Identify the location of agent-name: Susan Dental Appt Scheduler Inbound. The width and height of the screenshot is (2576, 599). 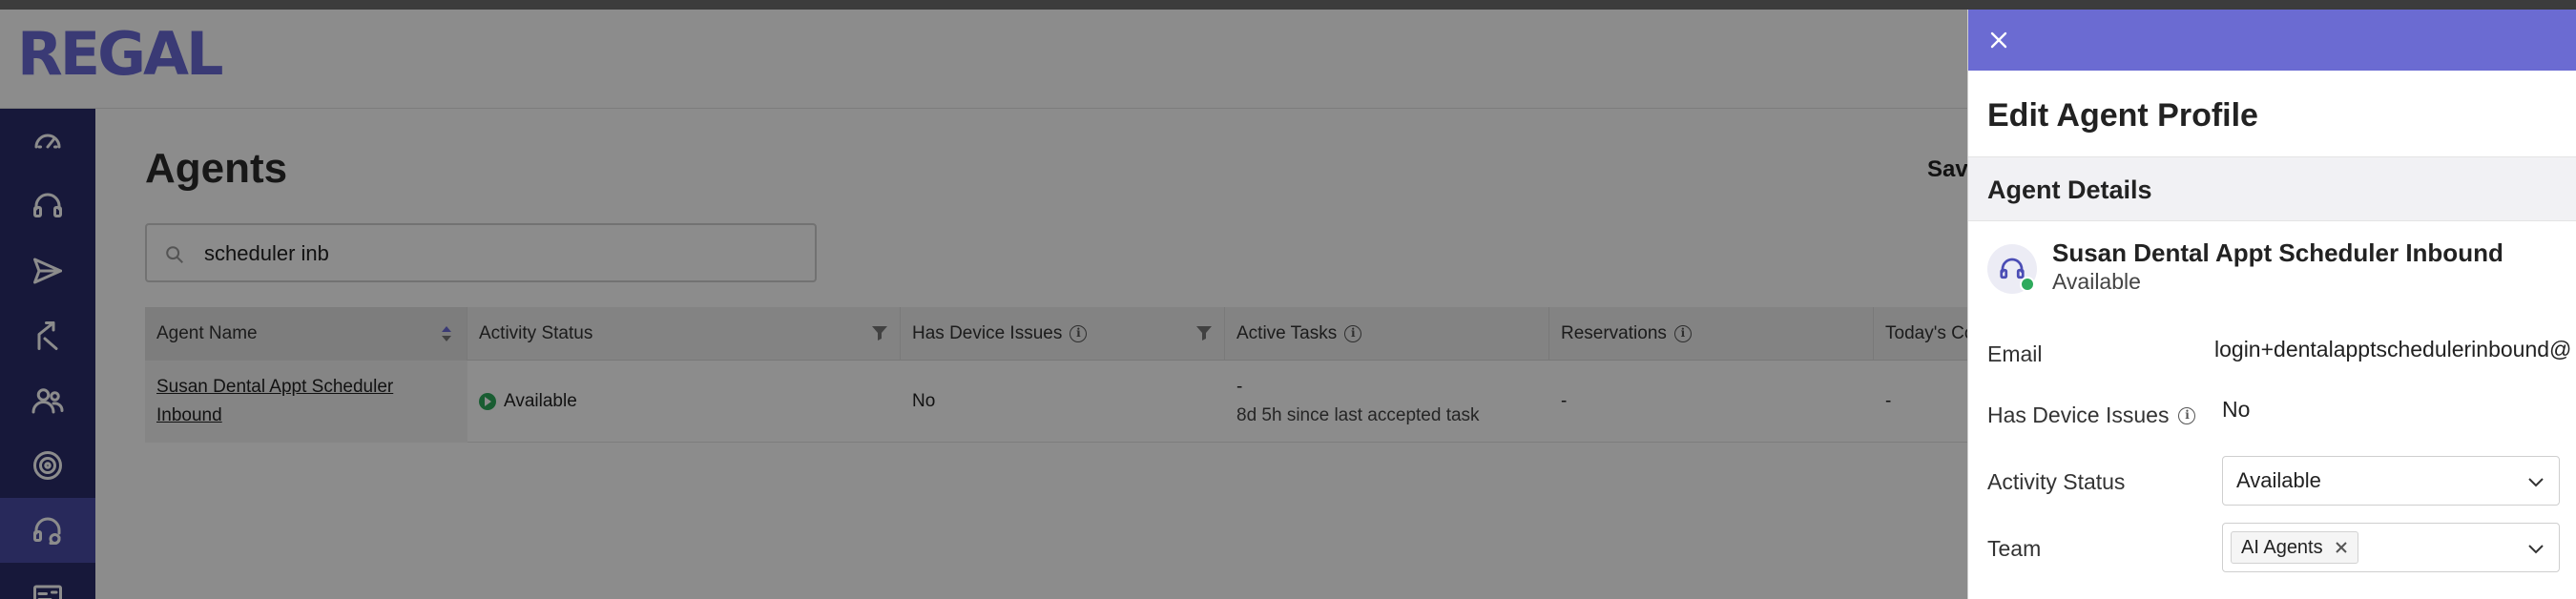
(2277, 252).